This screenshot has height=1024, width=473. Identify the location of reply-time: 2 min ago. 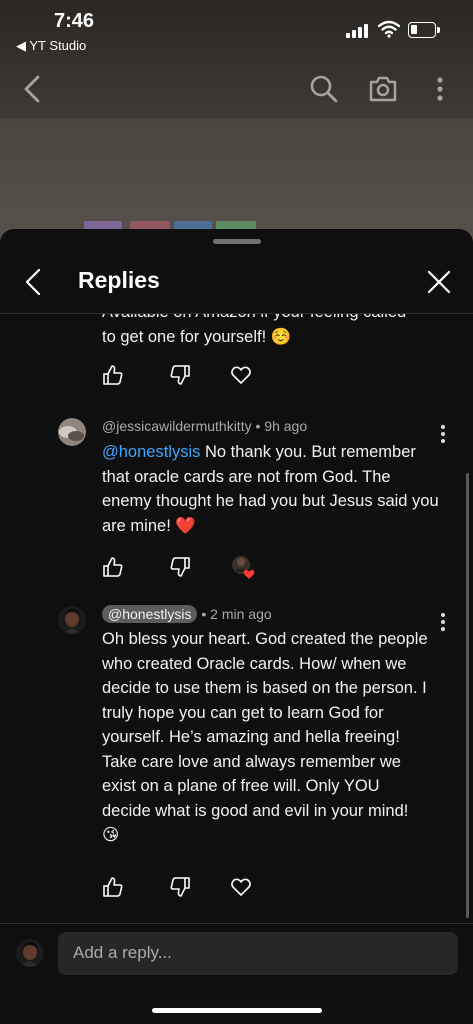
(241, 614).